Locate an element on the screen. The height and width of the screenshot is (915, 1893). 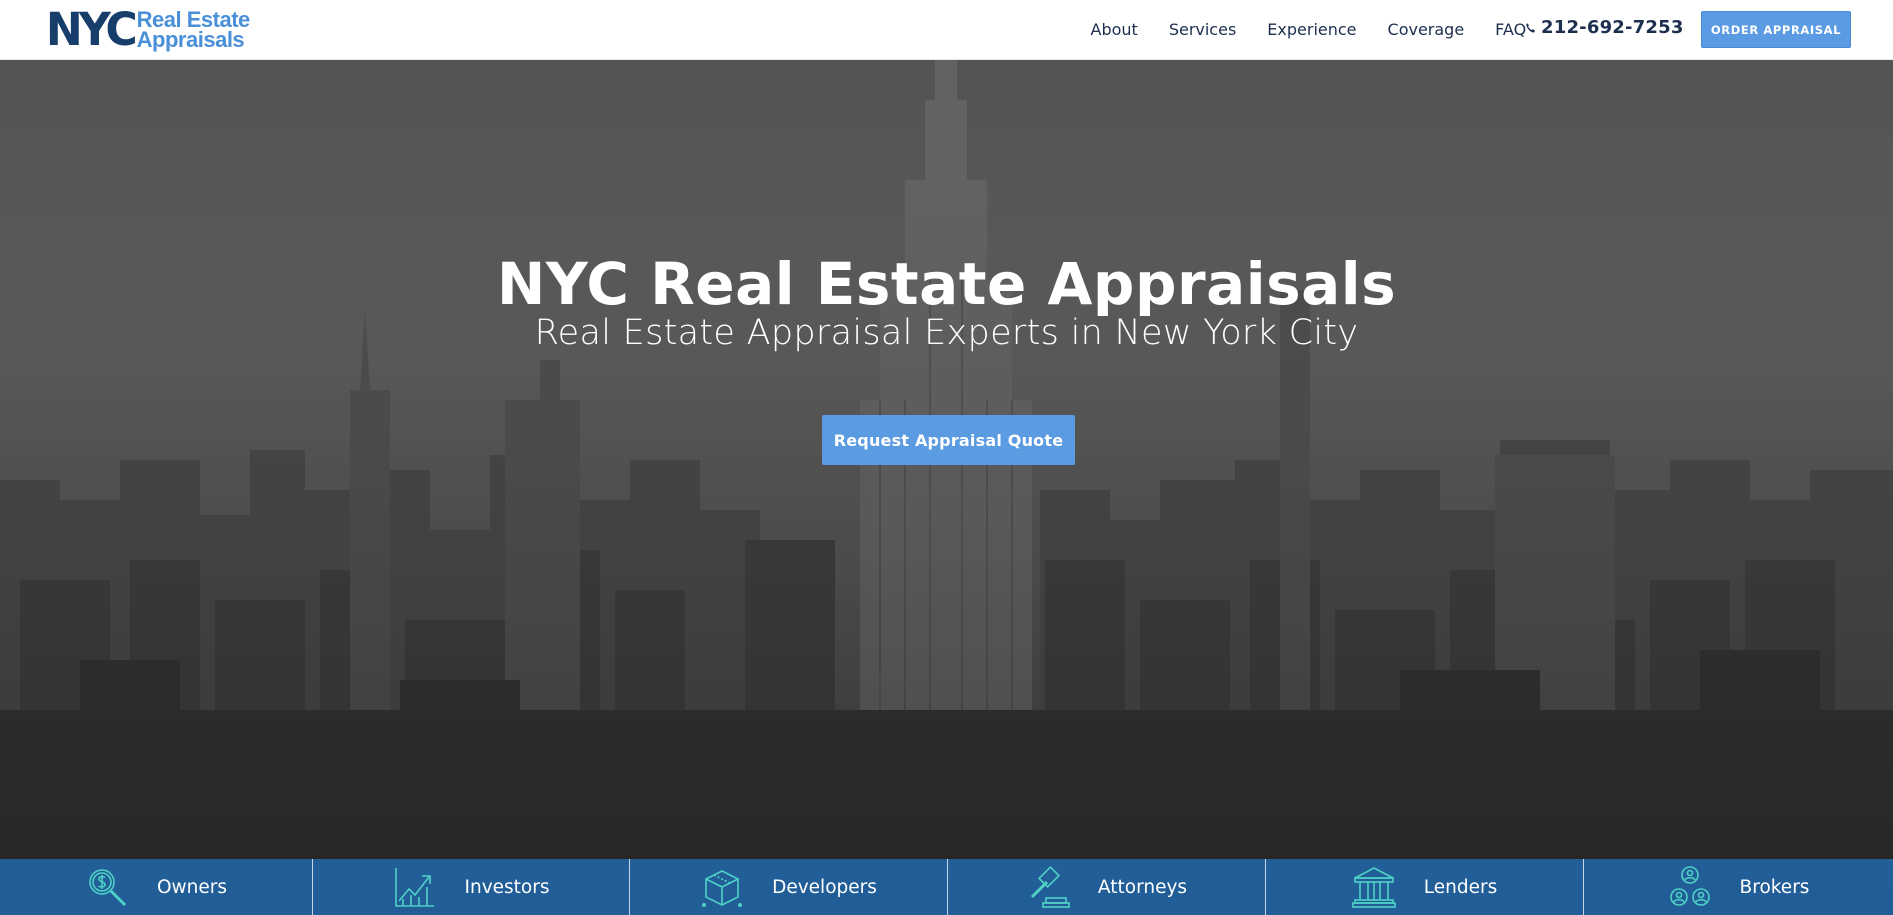
category-label: Investors is located at coordinates (507, 887).